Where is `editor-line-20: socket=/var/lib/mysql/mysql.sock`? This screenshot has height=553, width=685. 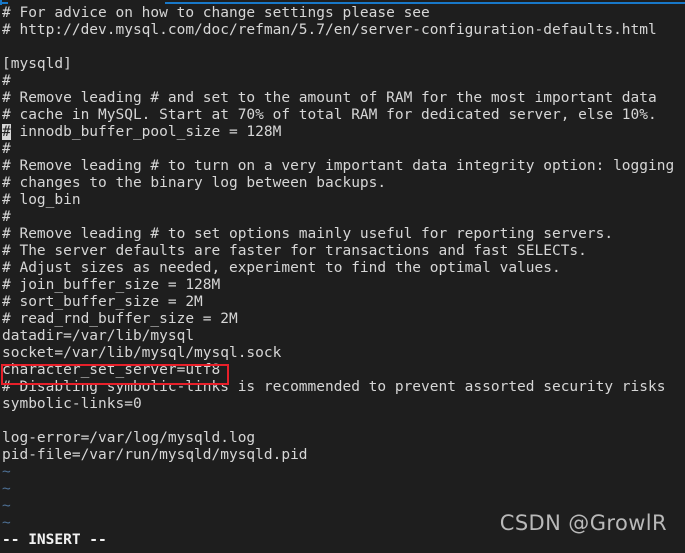 editor-line-20: socket=/var/lib/mysql/mysql.sock is located at coordinates (342, 353).